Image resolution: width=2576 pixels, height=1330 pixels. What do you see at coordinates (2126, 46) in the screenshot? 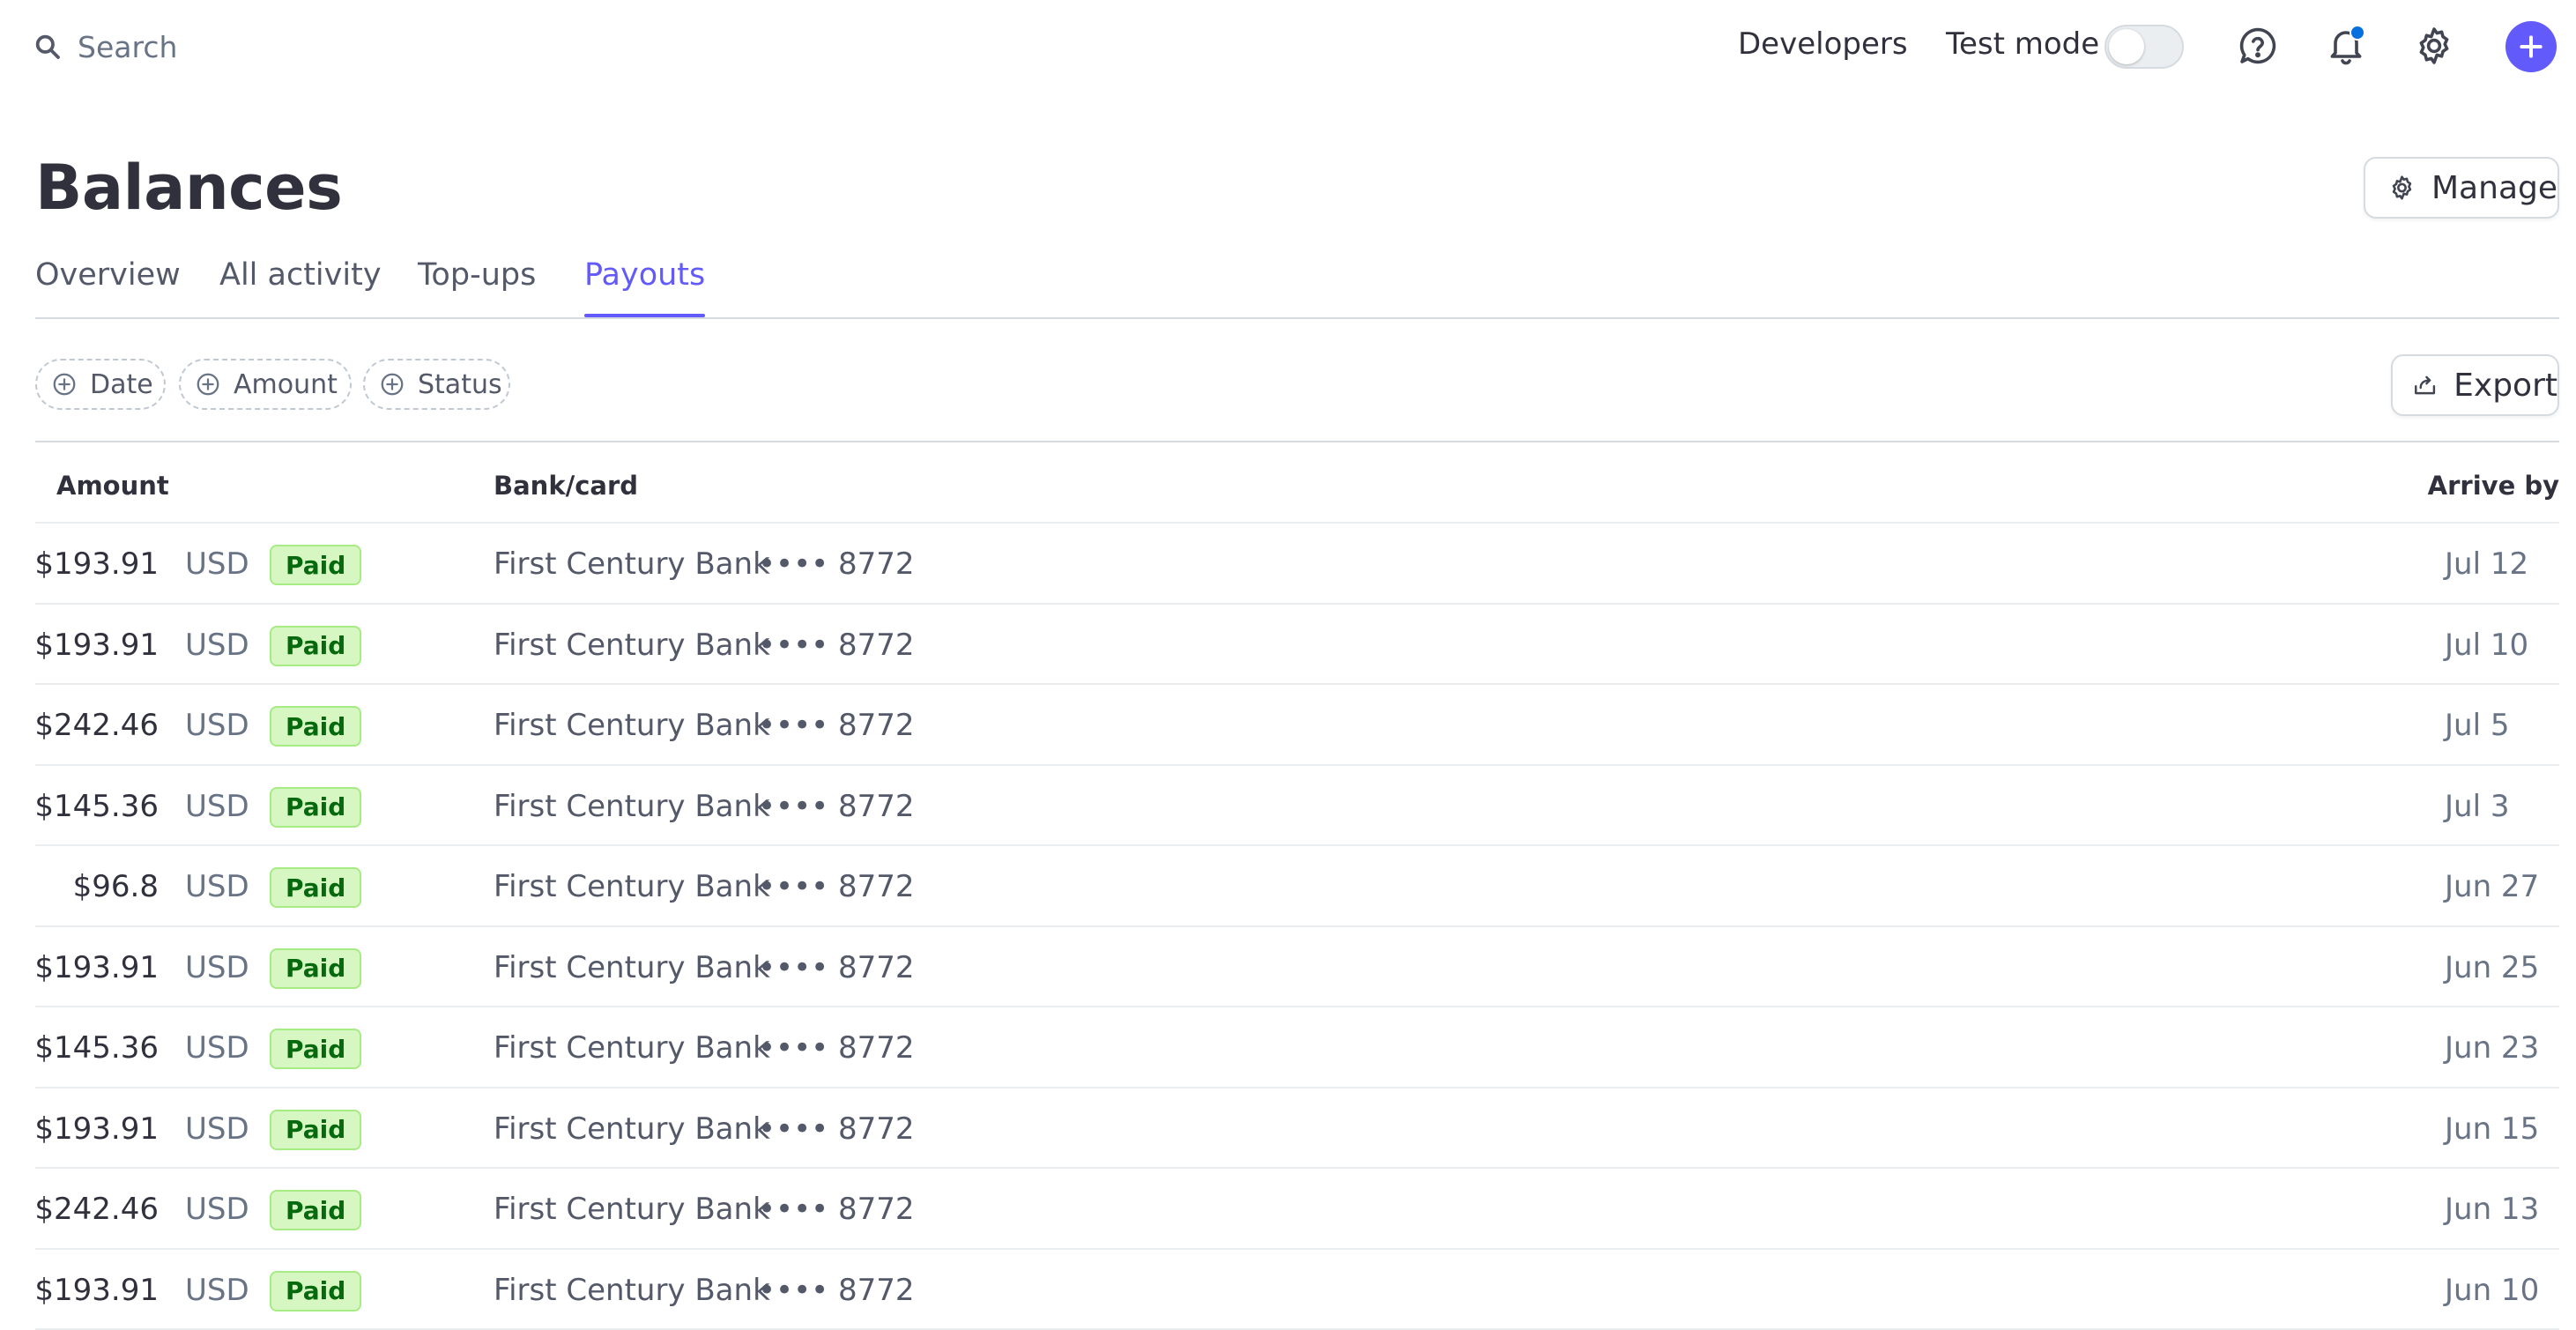
I see `toggle-knob` at bounding box center [2126, 46].